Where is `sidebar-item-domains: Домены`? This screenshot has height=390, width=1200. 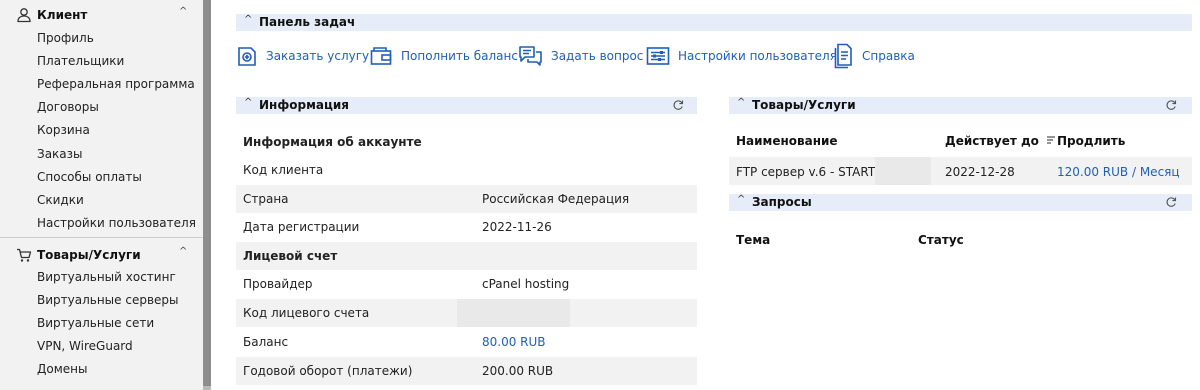
sidebar-item-domains: Домены is located at coordinates (62, 369).